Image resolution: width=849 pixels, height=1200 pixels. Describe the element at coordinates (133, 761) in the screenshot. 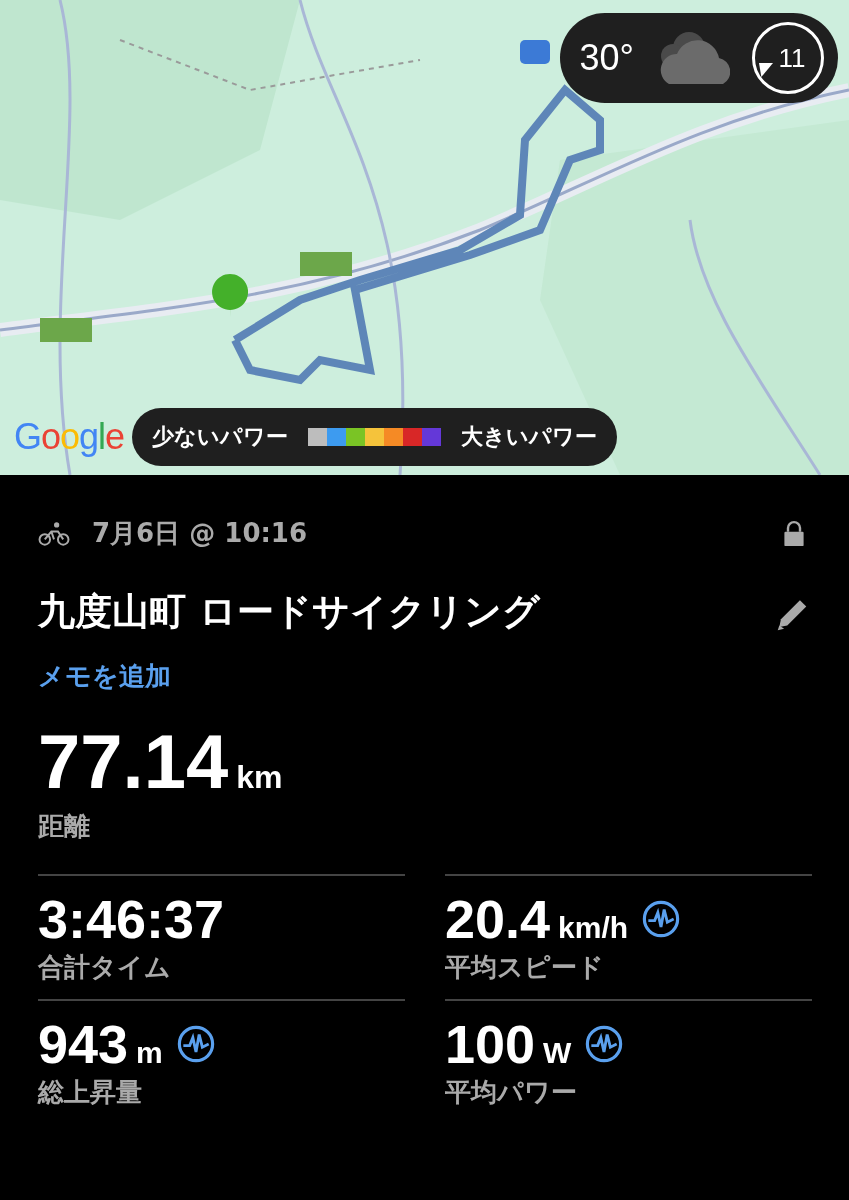

I see `distance-value: 77.14` at that location.